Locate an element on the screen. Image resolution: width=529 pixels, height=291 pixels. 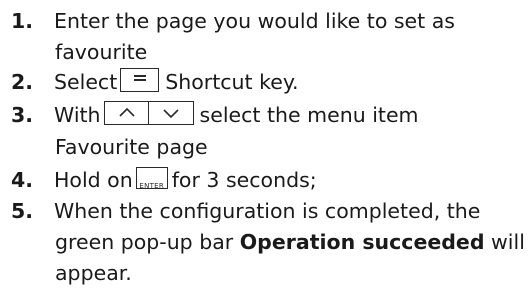
step-text-line: With select the menu item is located at coordinates (236, 115).